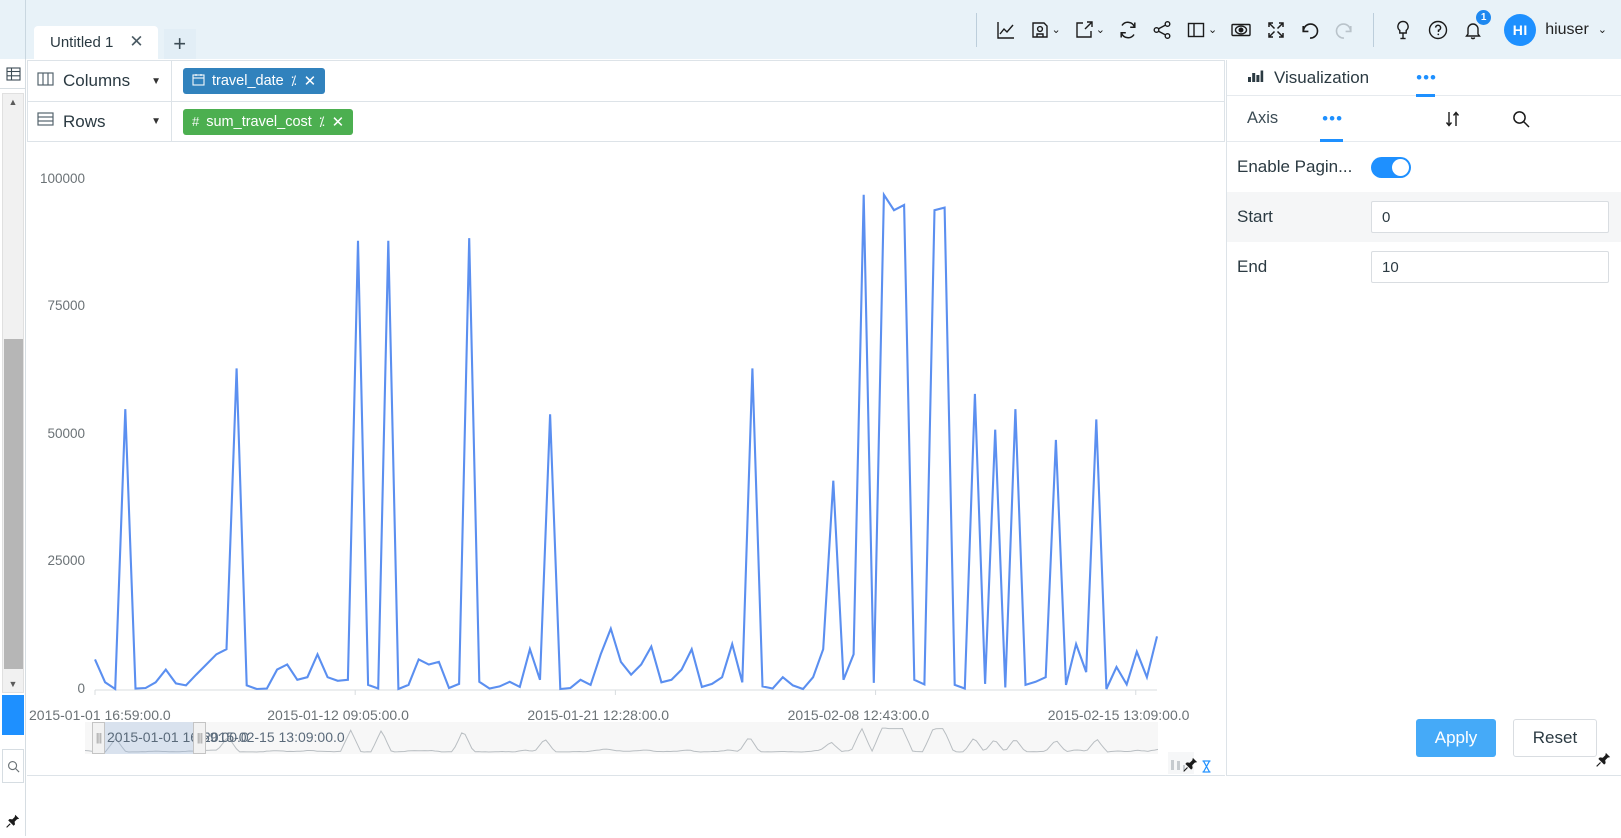  Describe the element at coordinates (1252, 266) in the screenshot. I see `row-label: End` at that location.